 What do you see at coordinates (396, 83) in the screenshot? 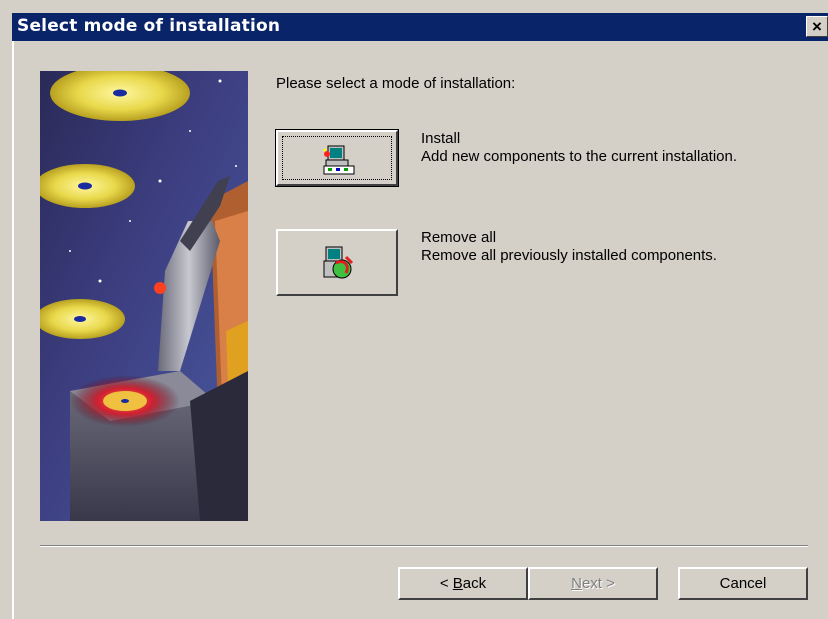
I see `instruction-text: Please select a mode of installation:` at bounding box center [396, 83].